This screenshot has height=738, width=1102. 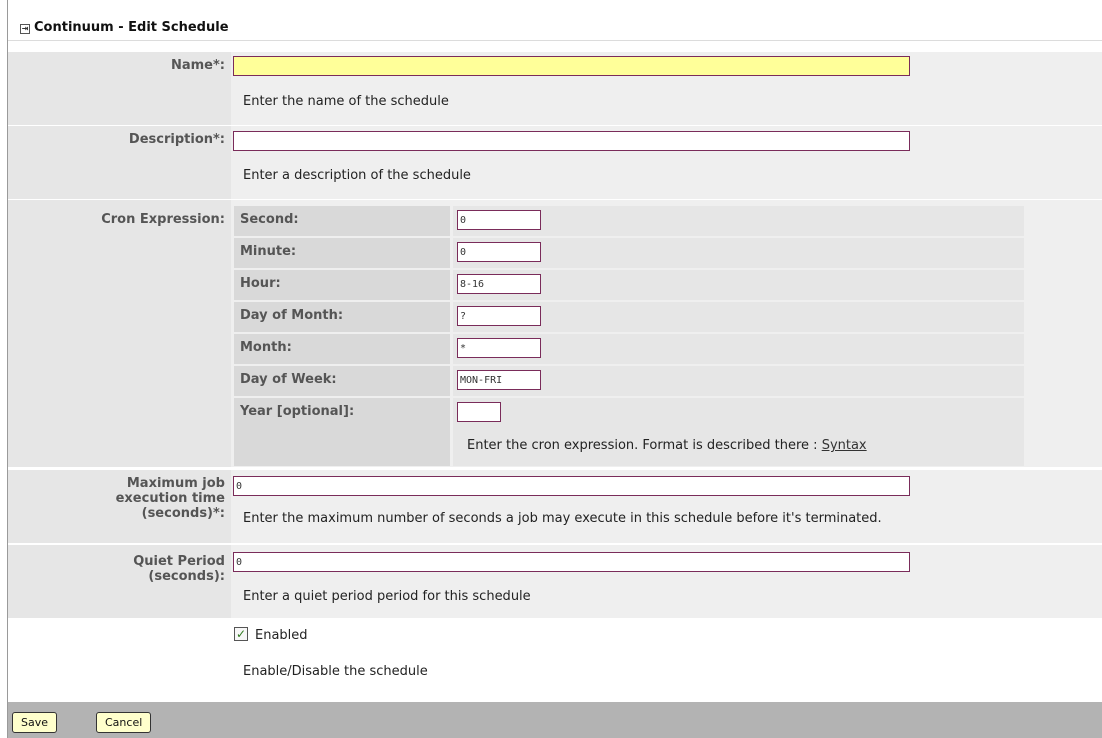 I want to click on cron-year-label: Year [optional]:, so click(x=342, y=432).